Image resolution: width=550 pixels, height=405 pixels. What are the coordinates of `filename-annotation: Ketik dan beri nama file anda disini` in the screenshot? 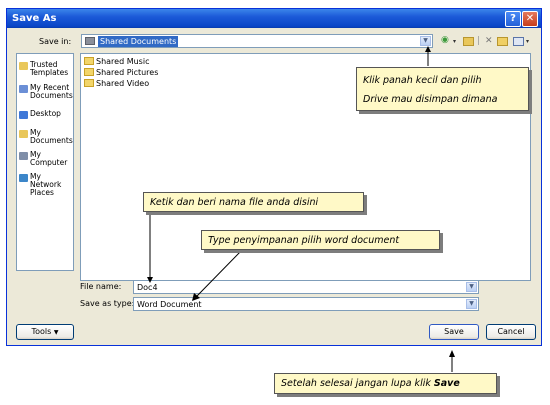 It's located at (253, 202).